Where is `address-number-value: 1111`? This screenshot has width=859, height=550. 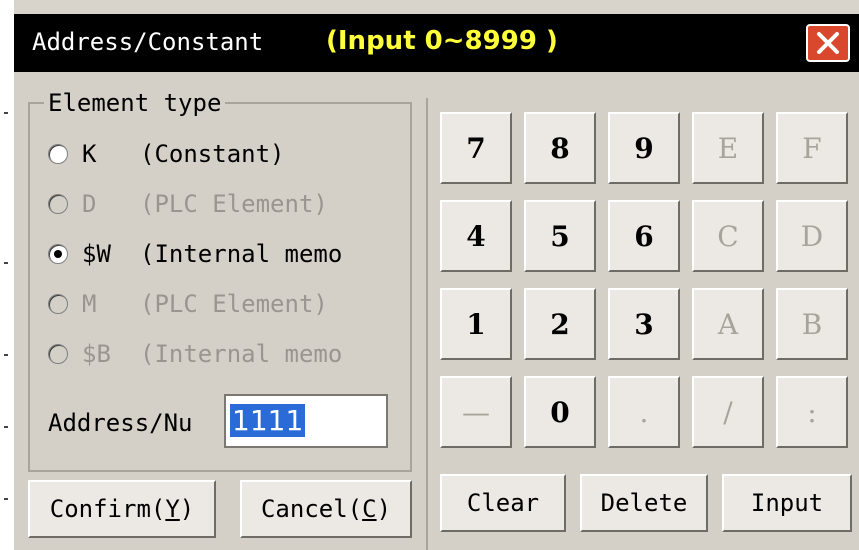 address-number-value: 1111 is located at coordinates (268, 420).